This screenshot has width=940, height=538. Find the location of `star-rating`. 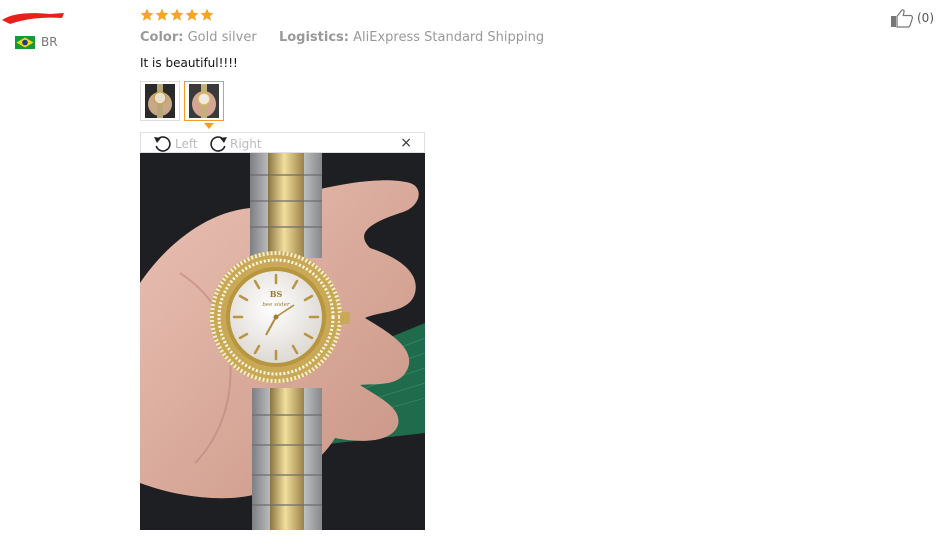

star-rating is located at coordinates (177, 15).